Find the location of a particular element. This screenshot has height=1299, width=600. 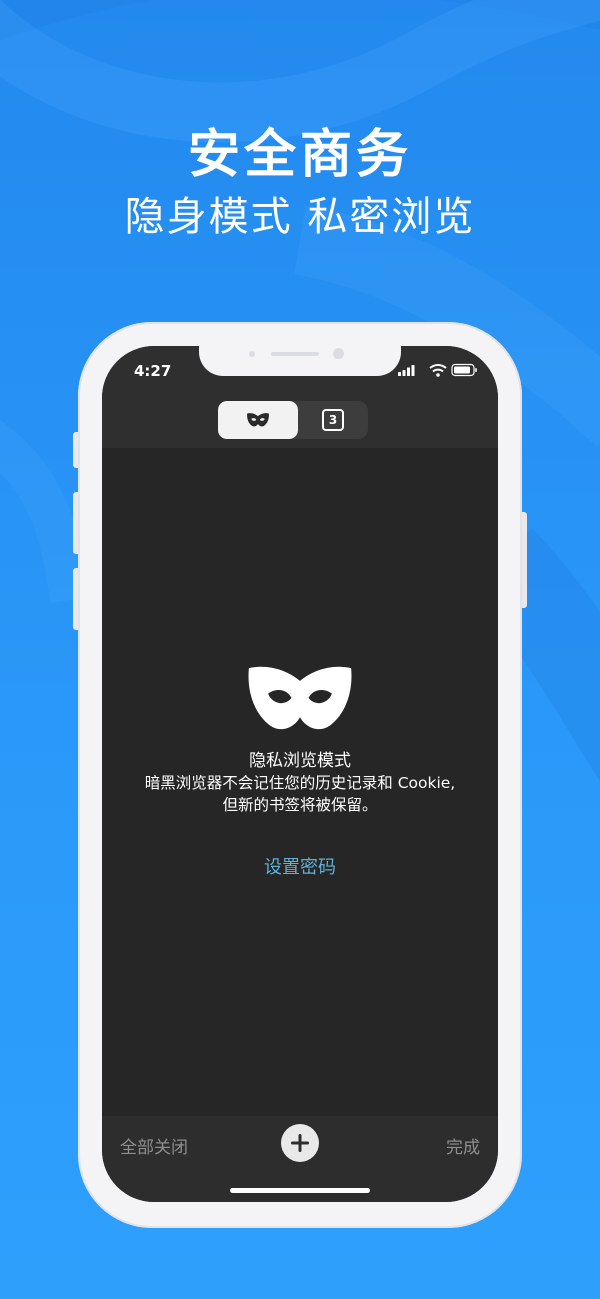

bottom-toolbar: 全部关闭 完成 is located at coordinates (300, 1159).